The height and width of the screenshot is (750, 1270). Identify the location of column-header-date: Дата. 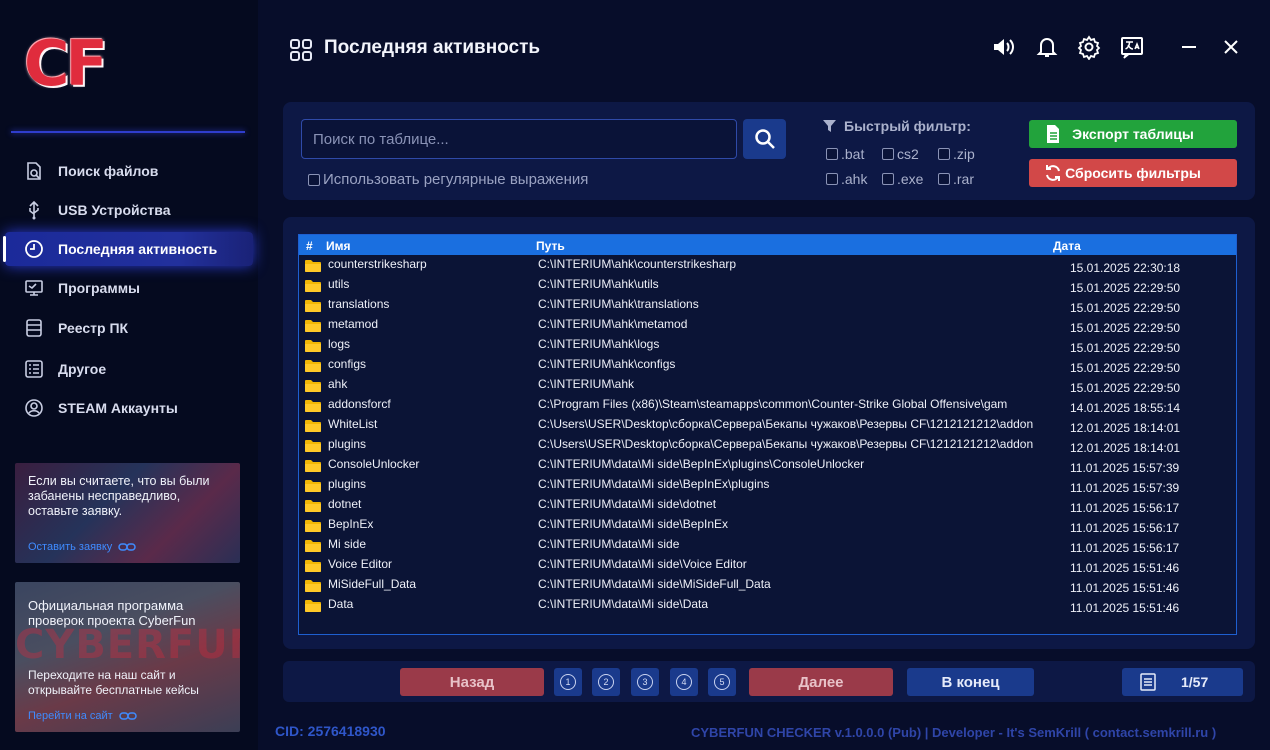
(1067, 246).